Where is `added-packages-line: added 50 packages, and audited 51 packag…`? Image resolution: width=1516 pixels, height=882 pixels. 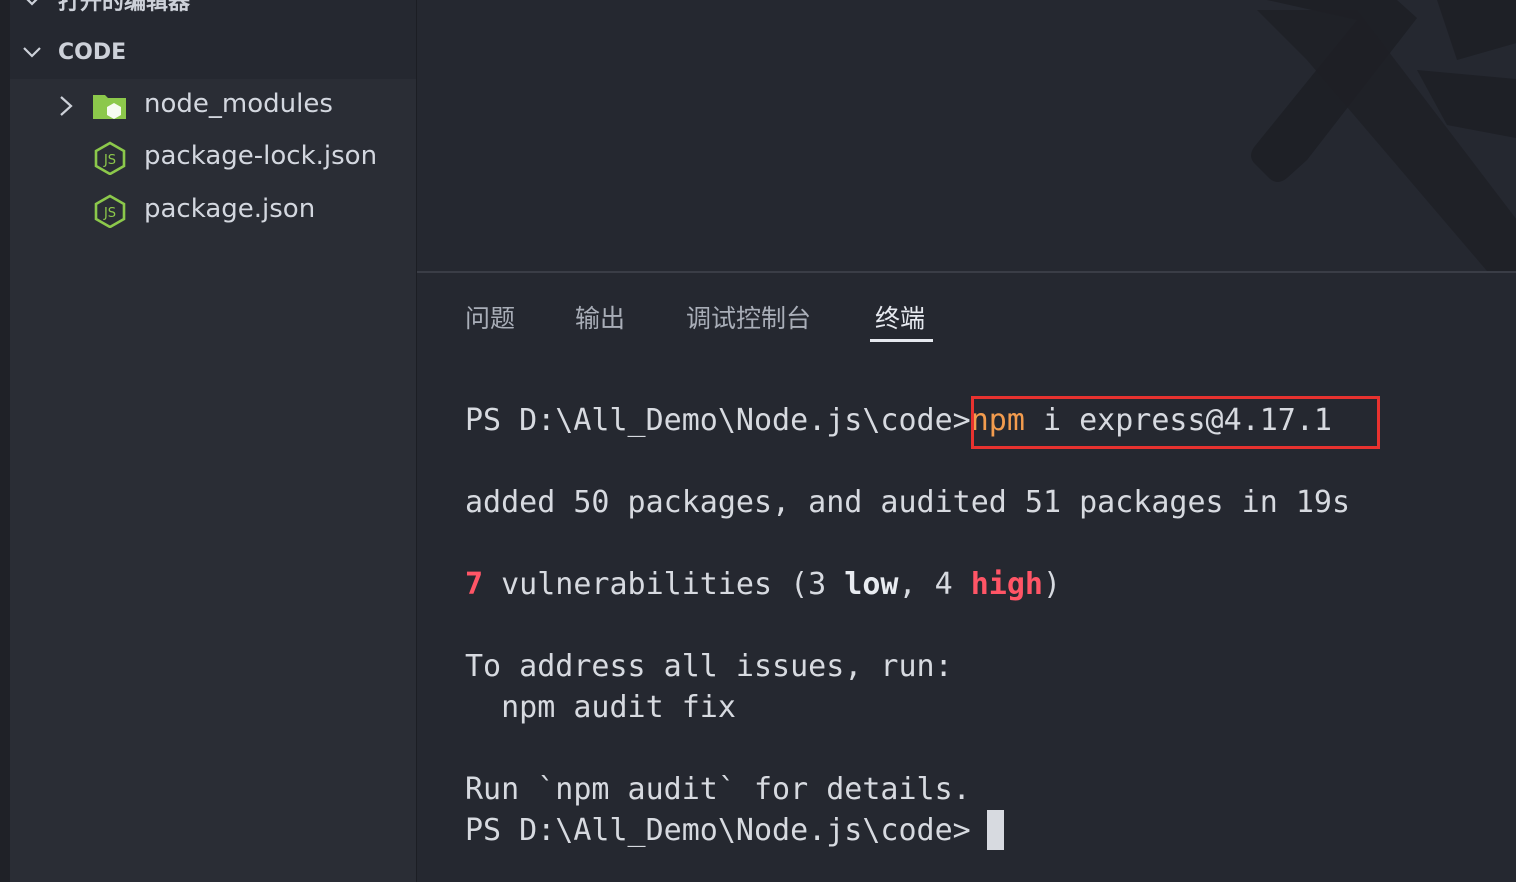
added-packages-line: added 50 packages, and audited 51 packag… is located at coordinates (908, 502).